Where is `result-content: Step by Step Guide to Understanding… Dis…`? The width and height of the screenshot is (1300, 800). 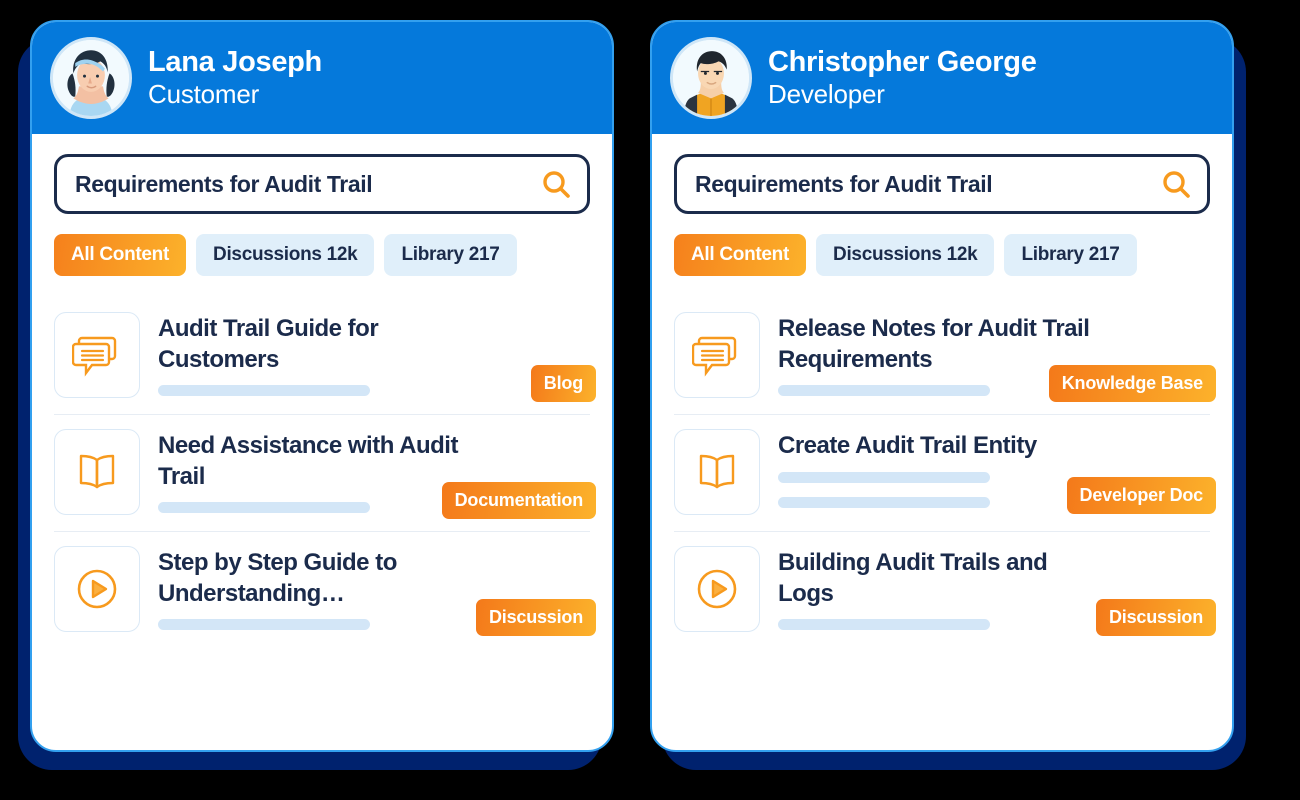
result-content: Step by Step Guide to Understanding… Dis… is located at coordinates (377, 591).